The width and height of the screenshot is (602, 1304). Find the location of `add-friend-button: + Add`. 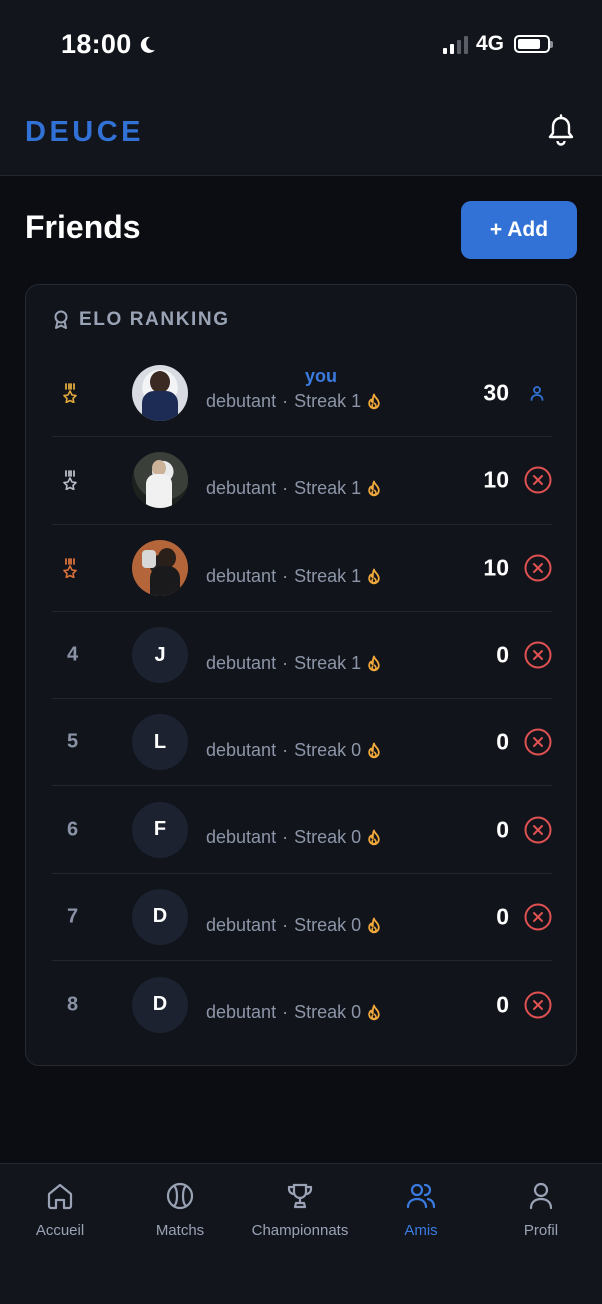

add-friend-button: + Add is located at coordinates (519, 230).